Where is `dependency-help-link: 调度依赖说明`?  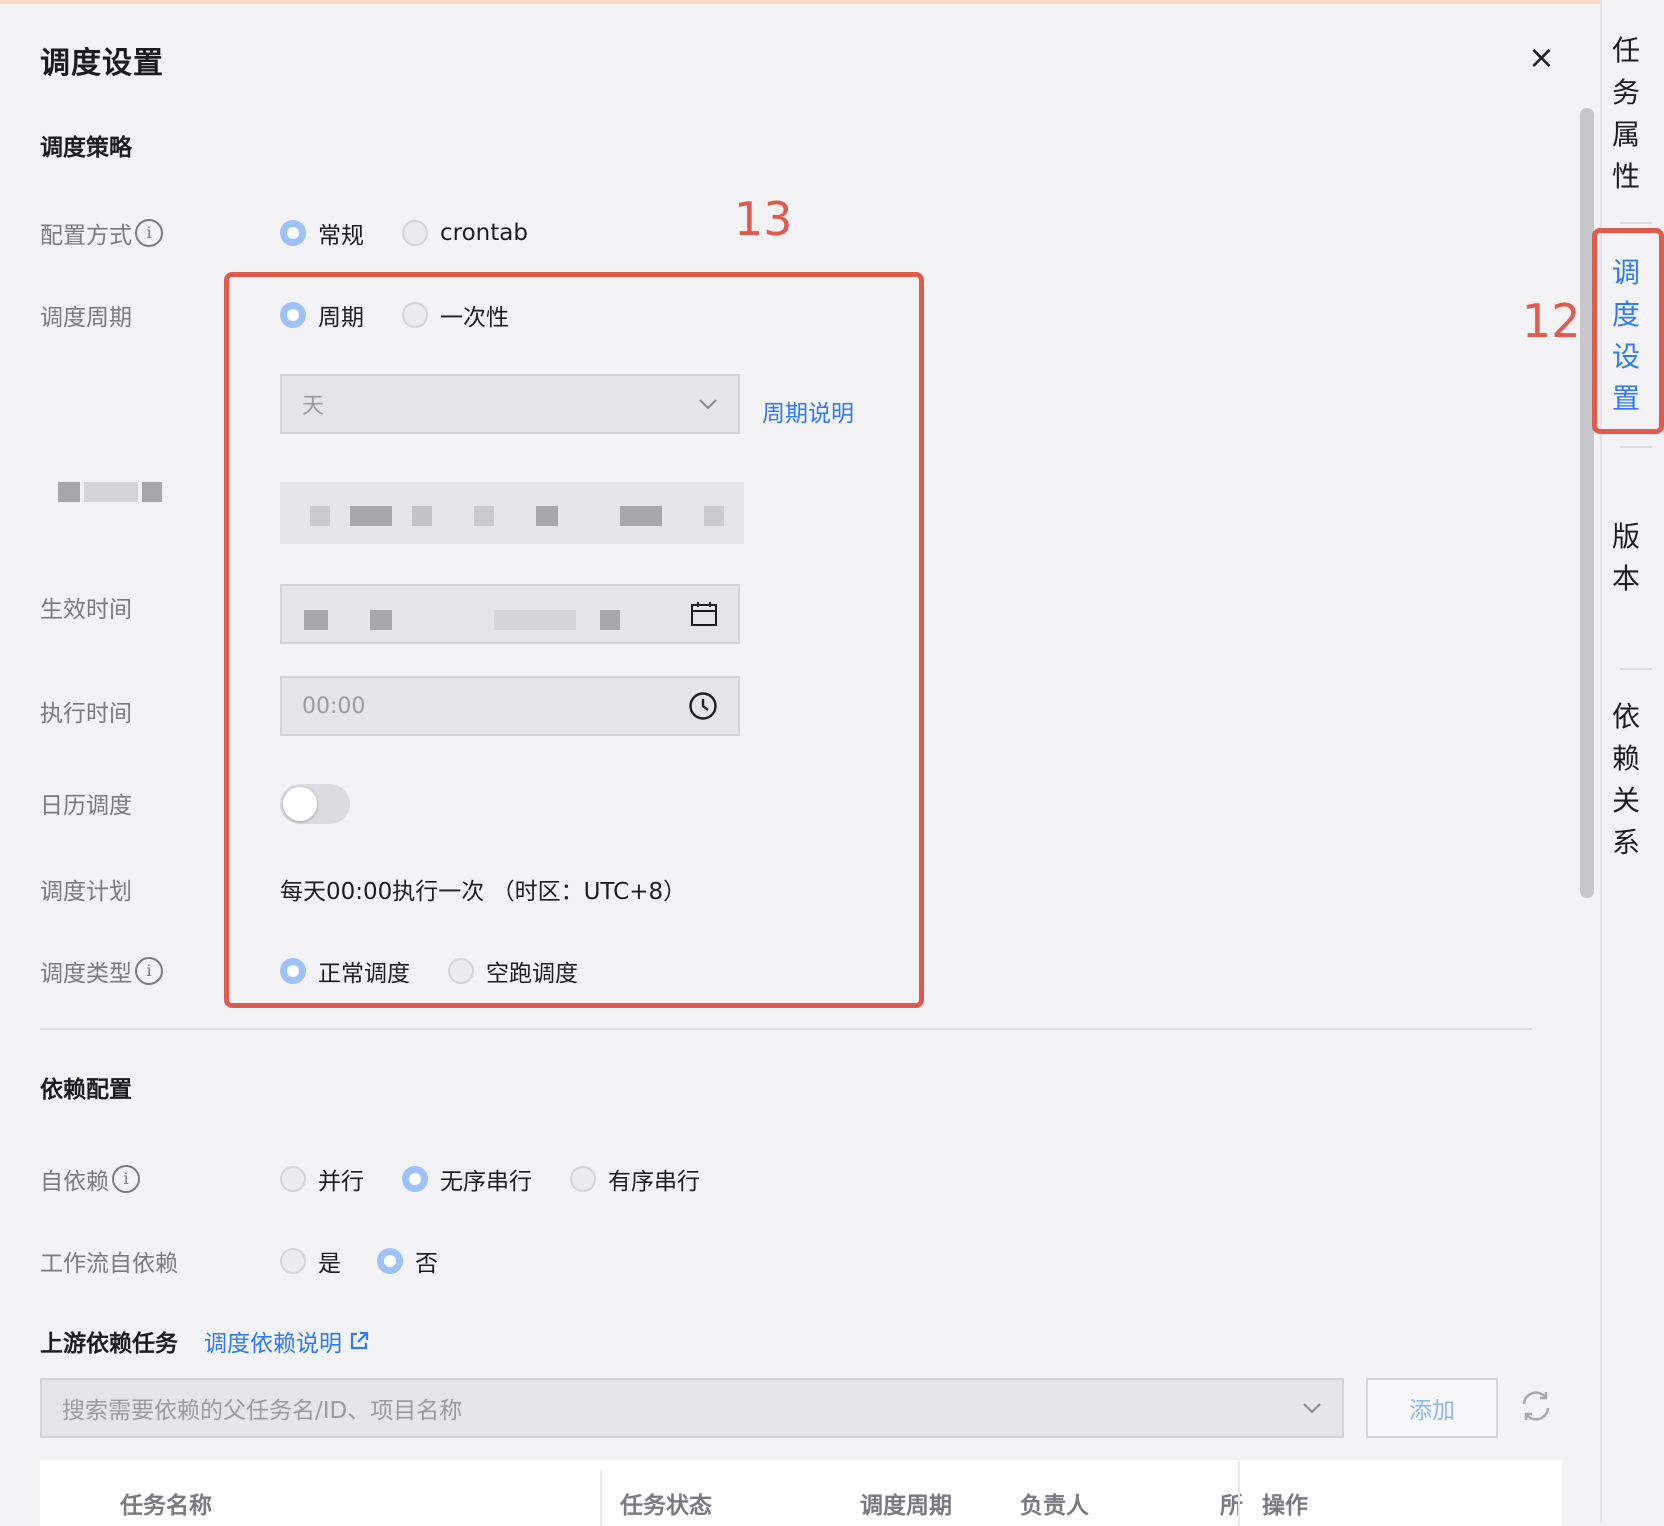
dependency-help-link: 调度依赖说明 is located at coordinates (287, 1341).